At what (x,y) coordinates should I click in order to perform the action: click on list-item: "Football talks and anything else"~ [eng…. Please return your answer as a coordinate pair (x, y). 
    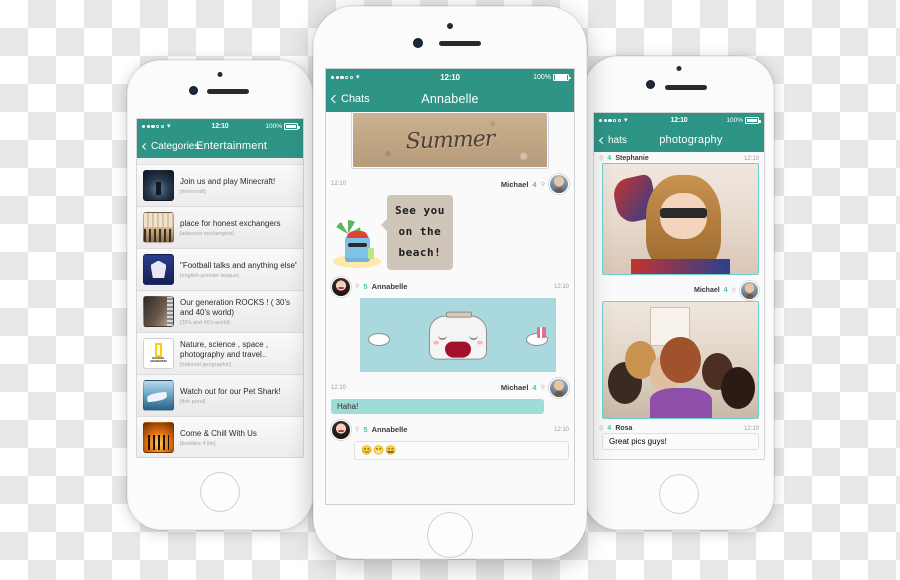
    Looking at the image, I should click on (220, 270).